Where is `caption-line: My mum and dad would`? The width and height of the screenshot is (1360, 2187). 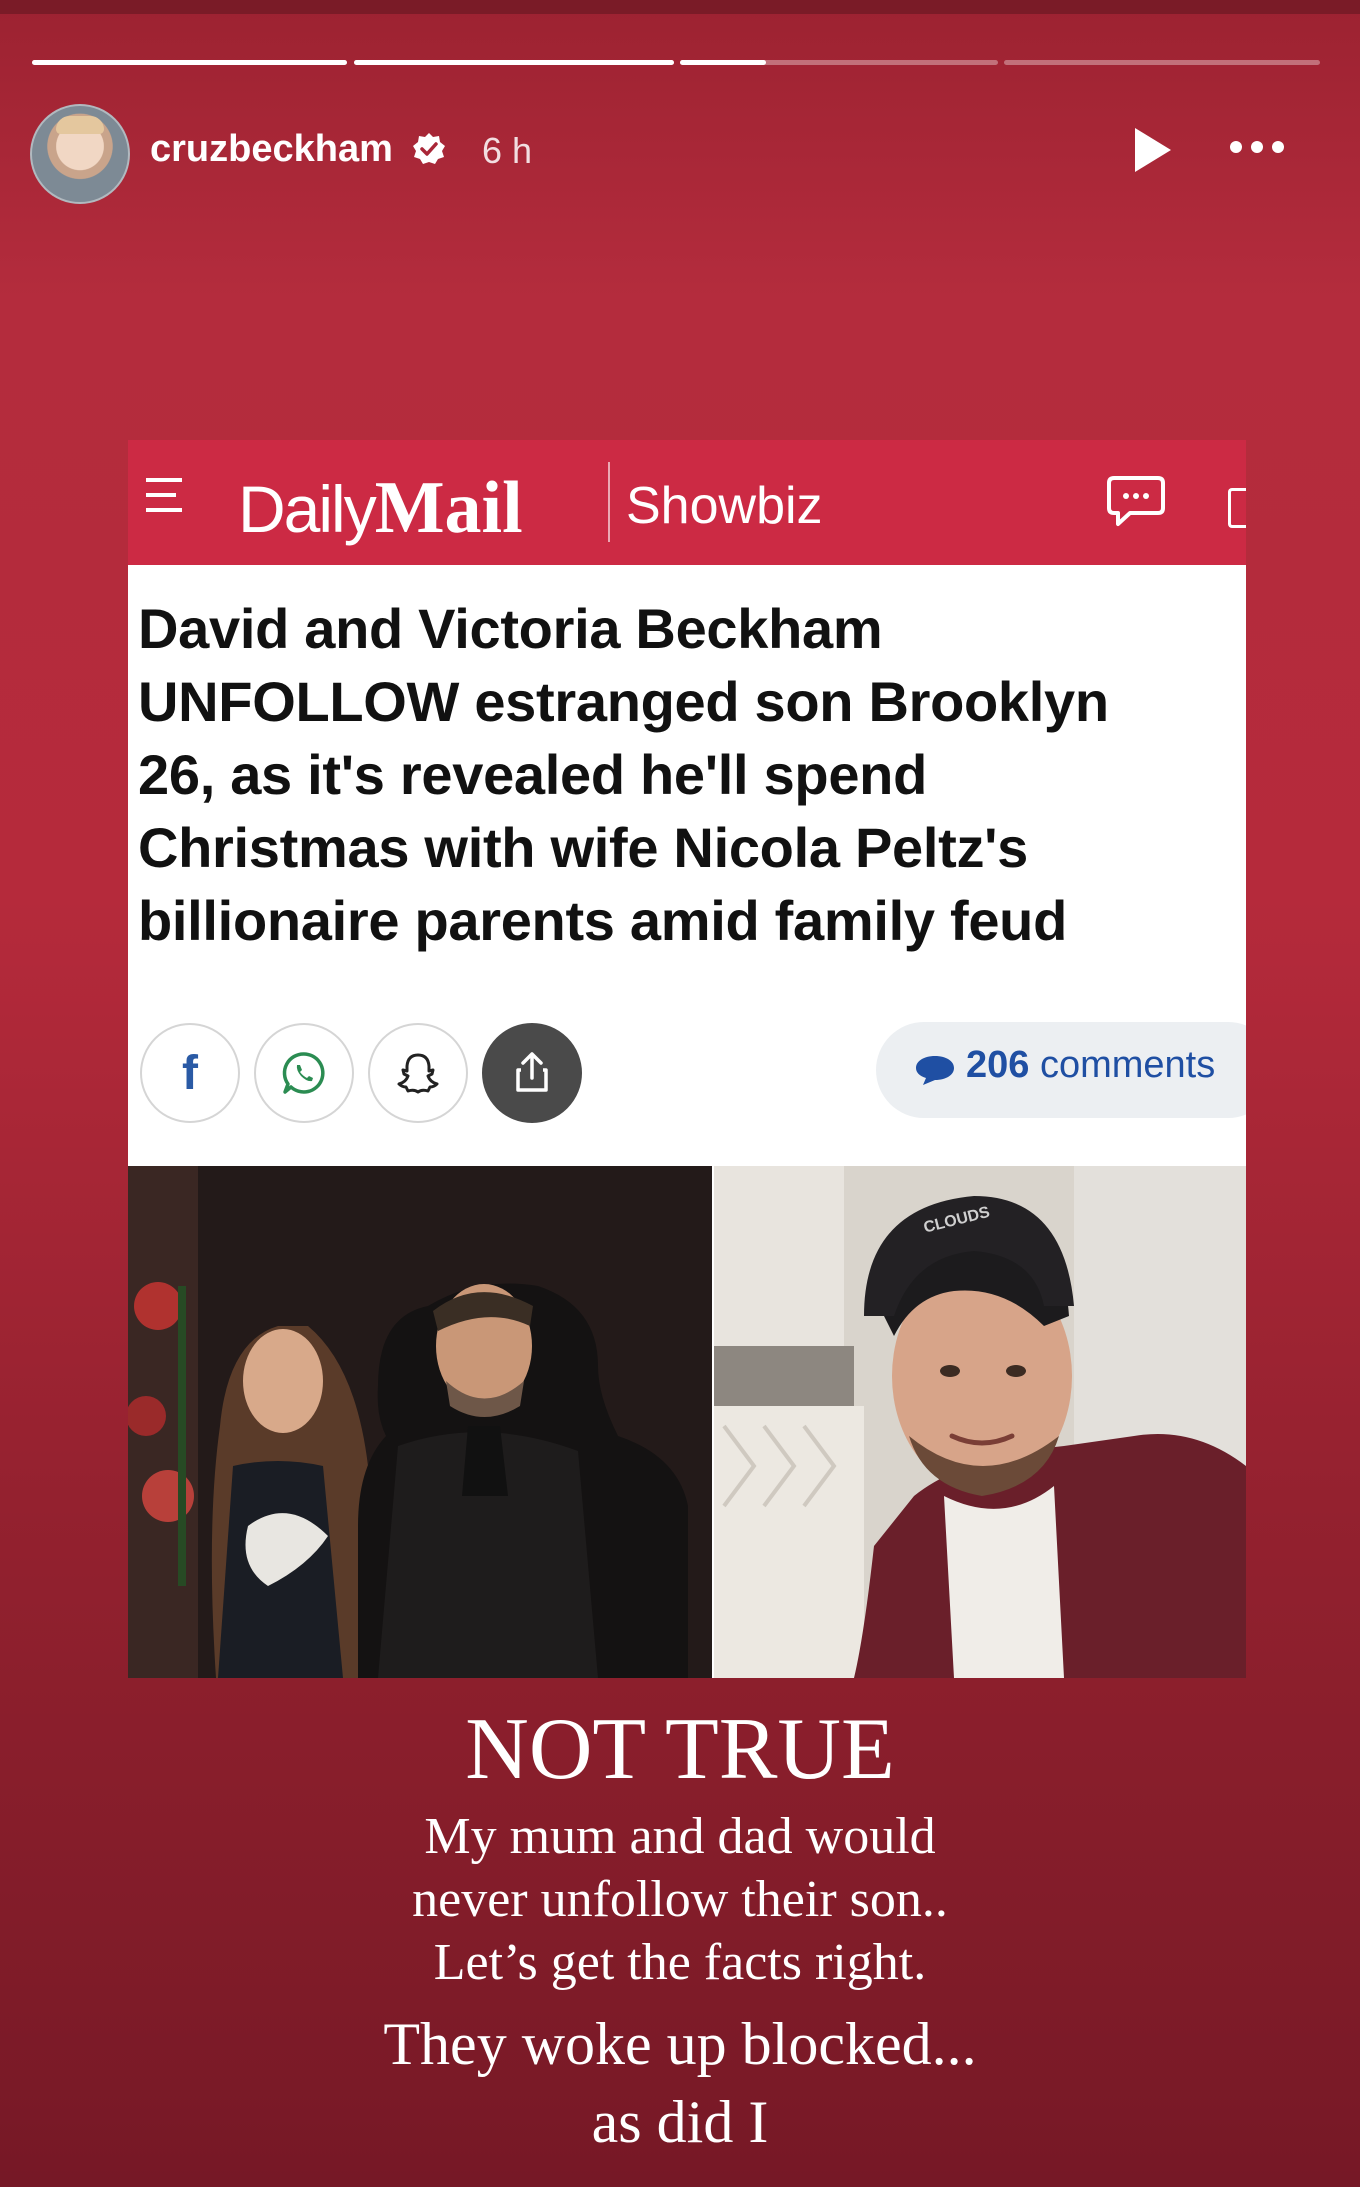 caption-line: My mum and dad would is located at coordinates (680, 1836).